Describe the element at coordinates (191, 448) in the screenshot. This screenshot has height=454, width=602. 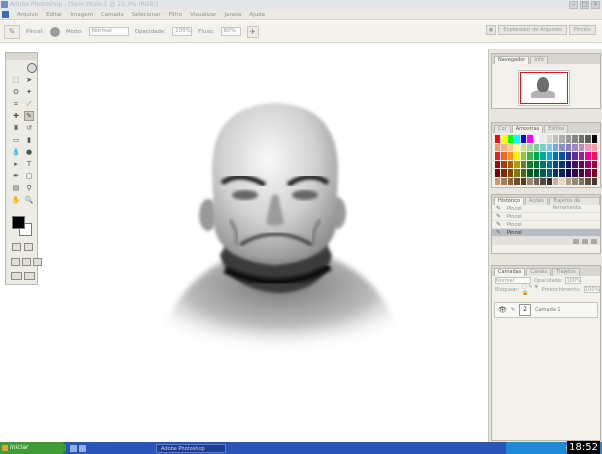
I see `taskbar-item-photoshop: Adobe Photoshop` at that location.